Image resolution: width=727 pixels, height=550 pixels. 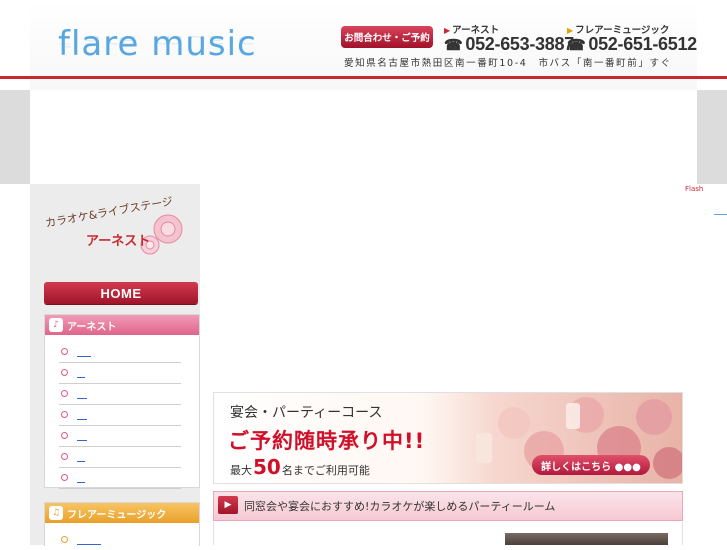 I want to click on banner-headline: ご予約随時承り中!!, so click(x=327, y=441).